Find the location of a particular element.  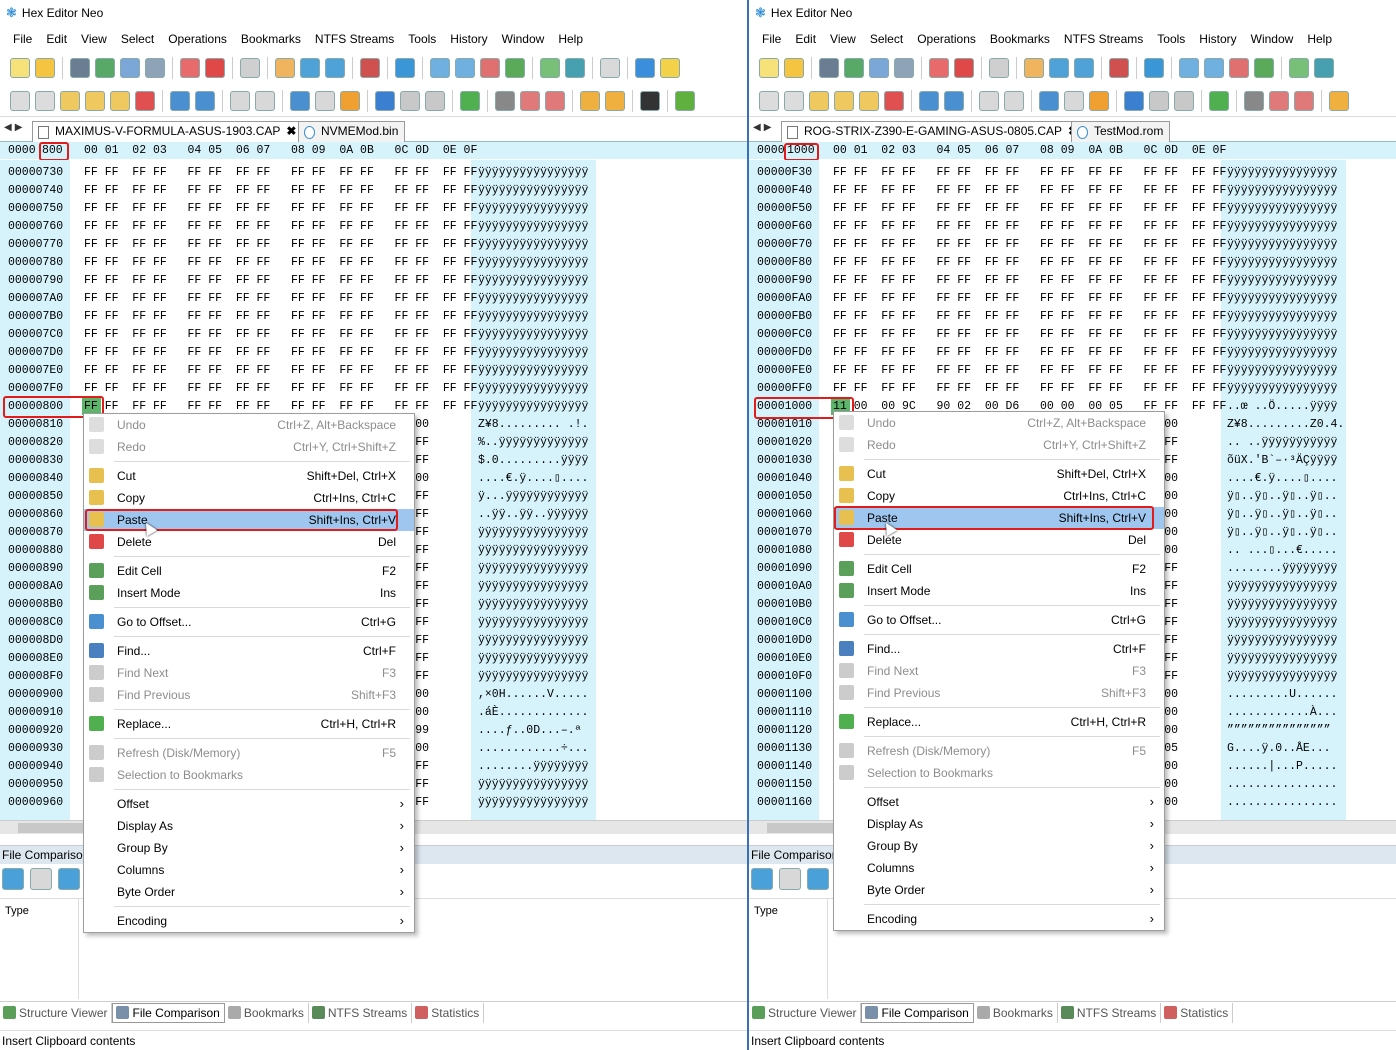

cut-icon is located at coordinates (819, 100).